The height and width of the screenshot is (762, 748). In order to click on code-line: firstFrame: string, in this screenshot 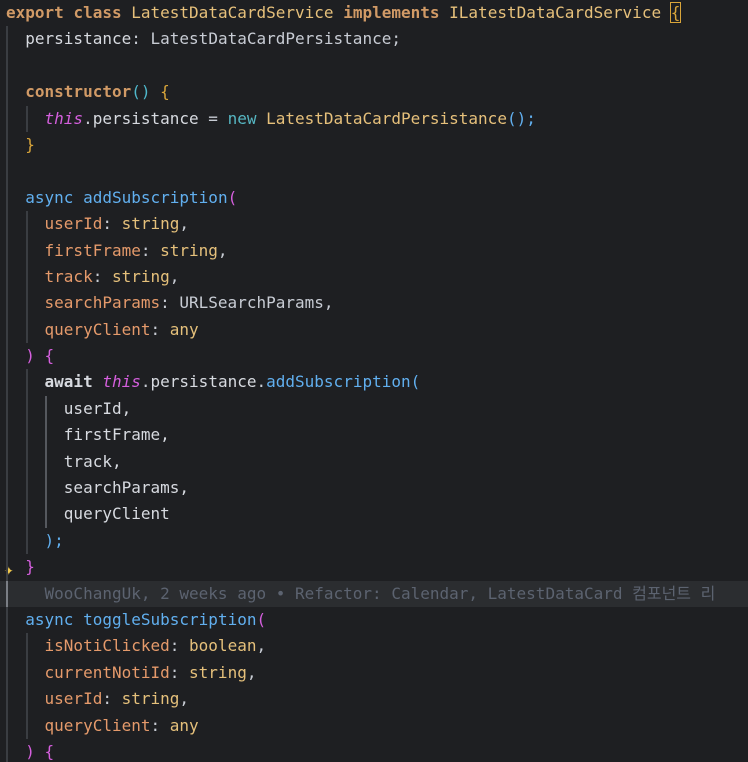, I will do `click(374, 250)`.